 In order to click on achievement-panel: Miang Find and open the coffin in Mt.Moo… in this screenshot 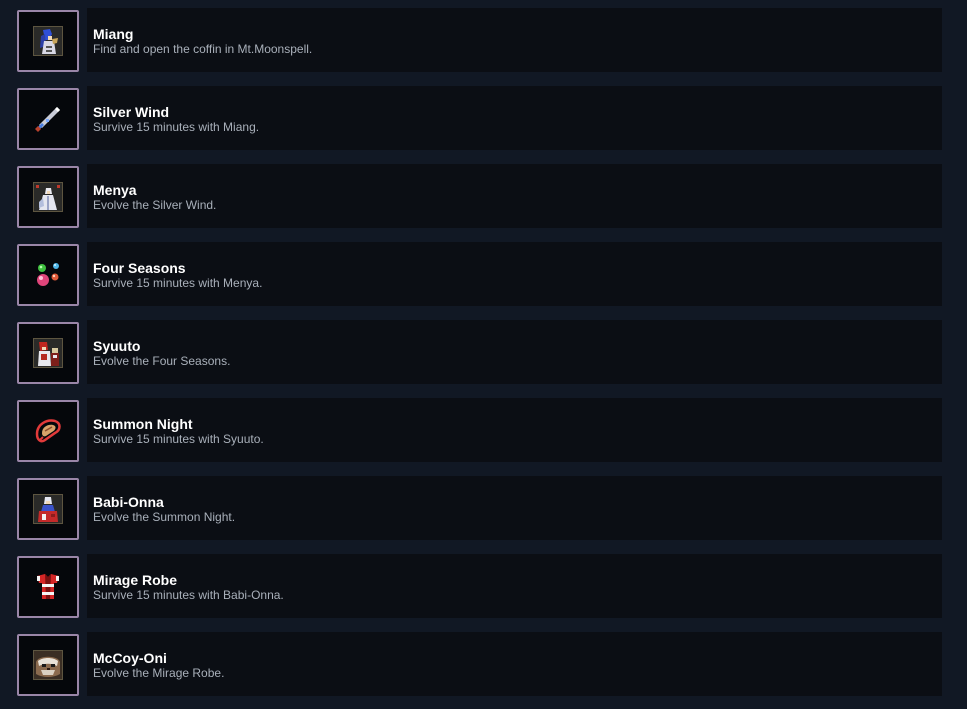, I will do `click(514, 40)`.